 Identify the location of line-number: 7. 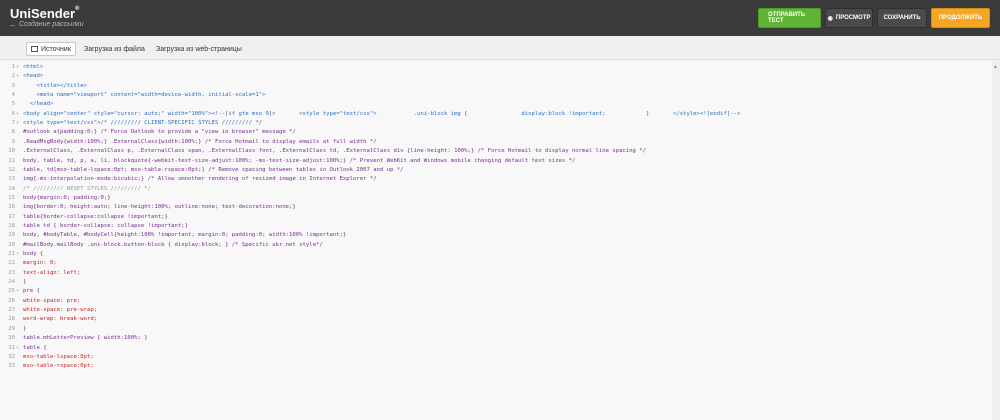
(13, 123).